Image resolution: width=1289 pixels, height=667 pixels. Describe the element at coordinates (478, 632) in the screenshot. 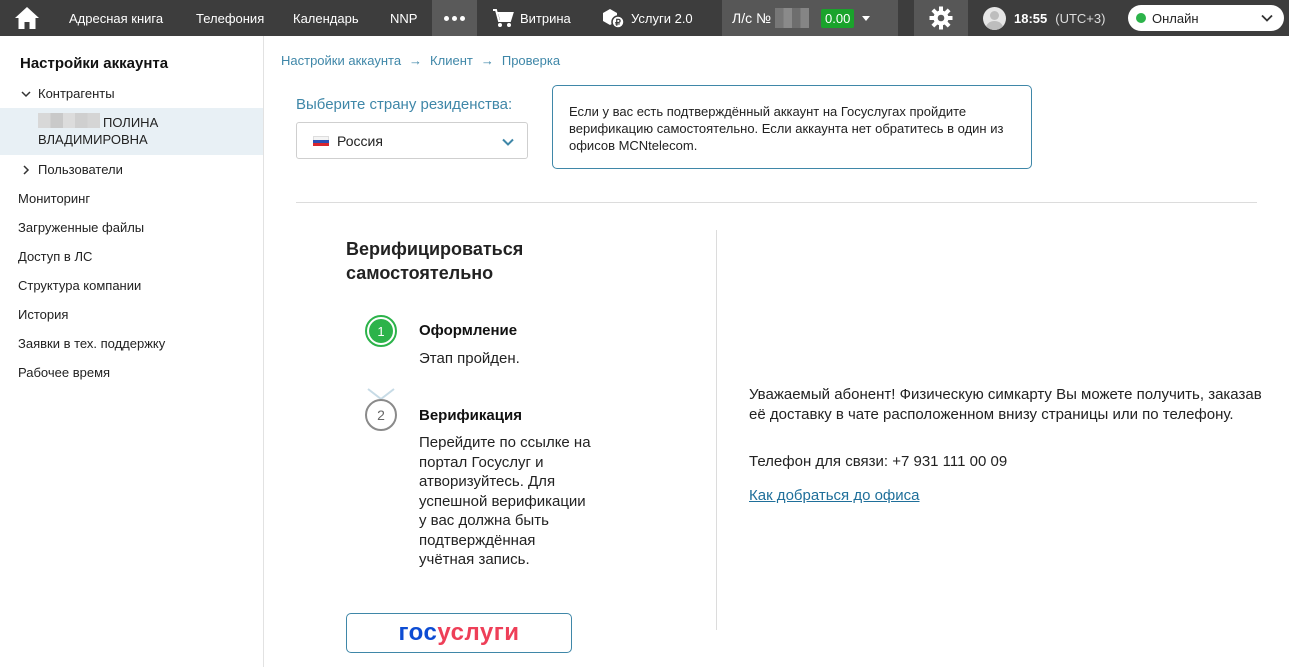

I see `gosuslugi-logo-part2: услуги` at that location.